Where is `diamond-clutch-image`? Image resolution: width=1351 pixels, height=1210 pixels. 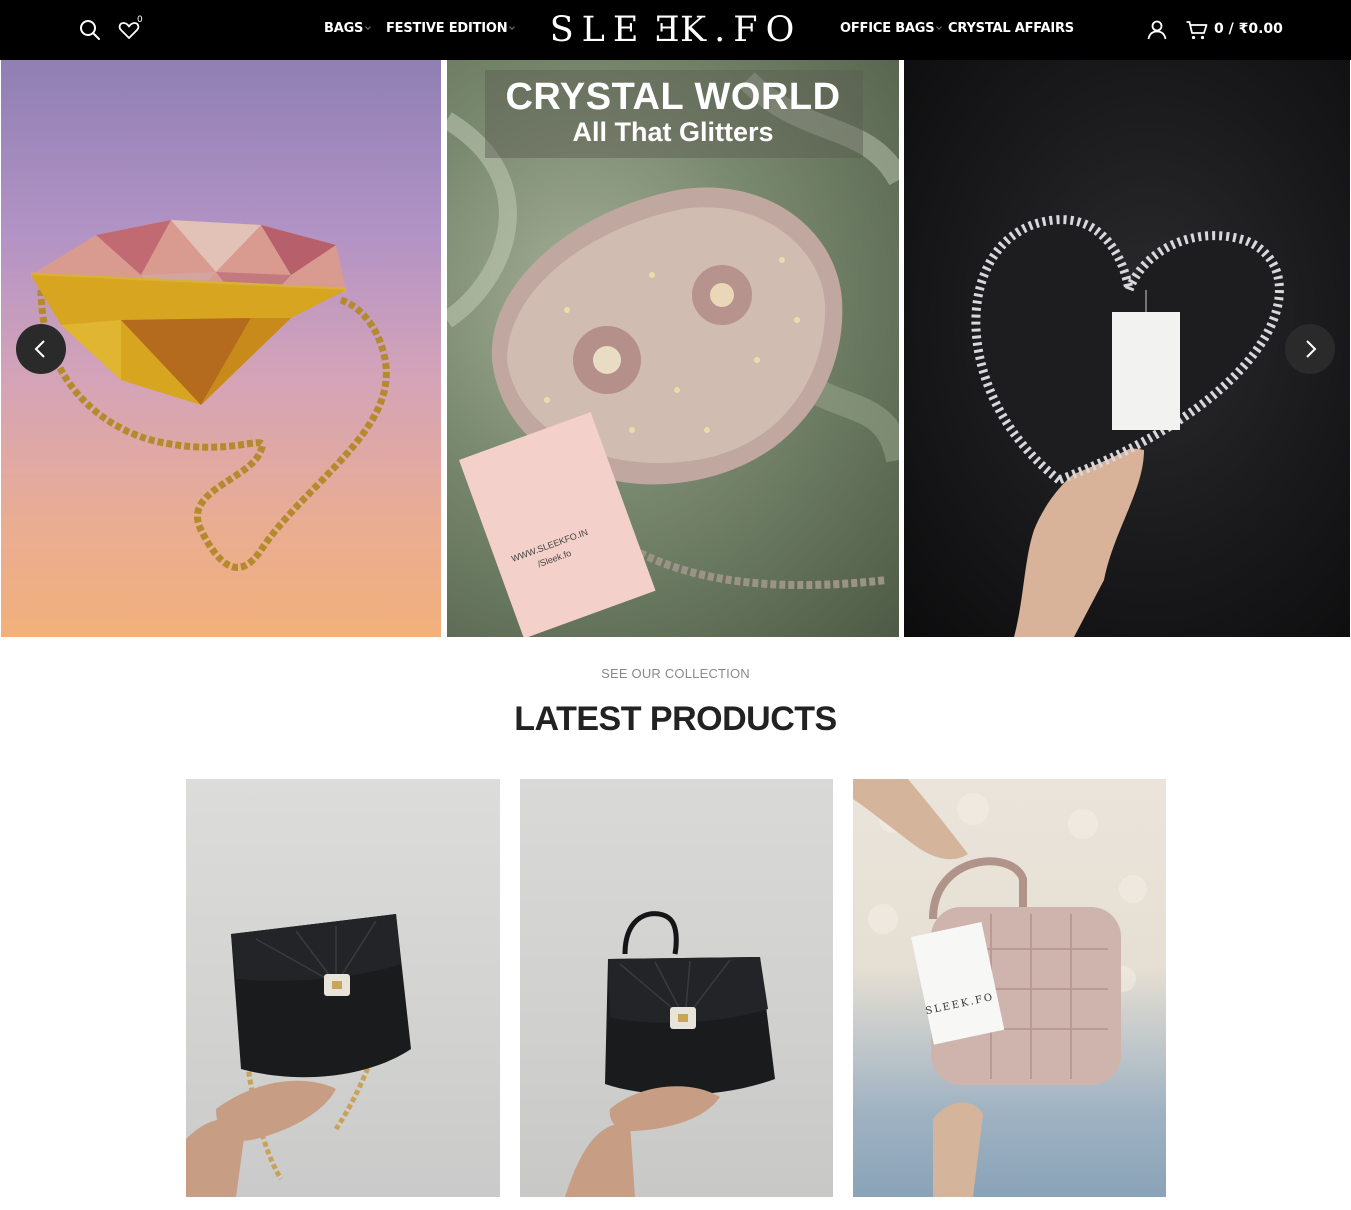
diamond-clutch-image is located at coordinates (210, 395).